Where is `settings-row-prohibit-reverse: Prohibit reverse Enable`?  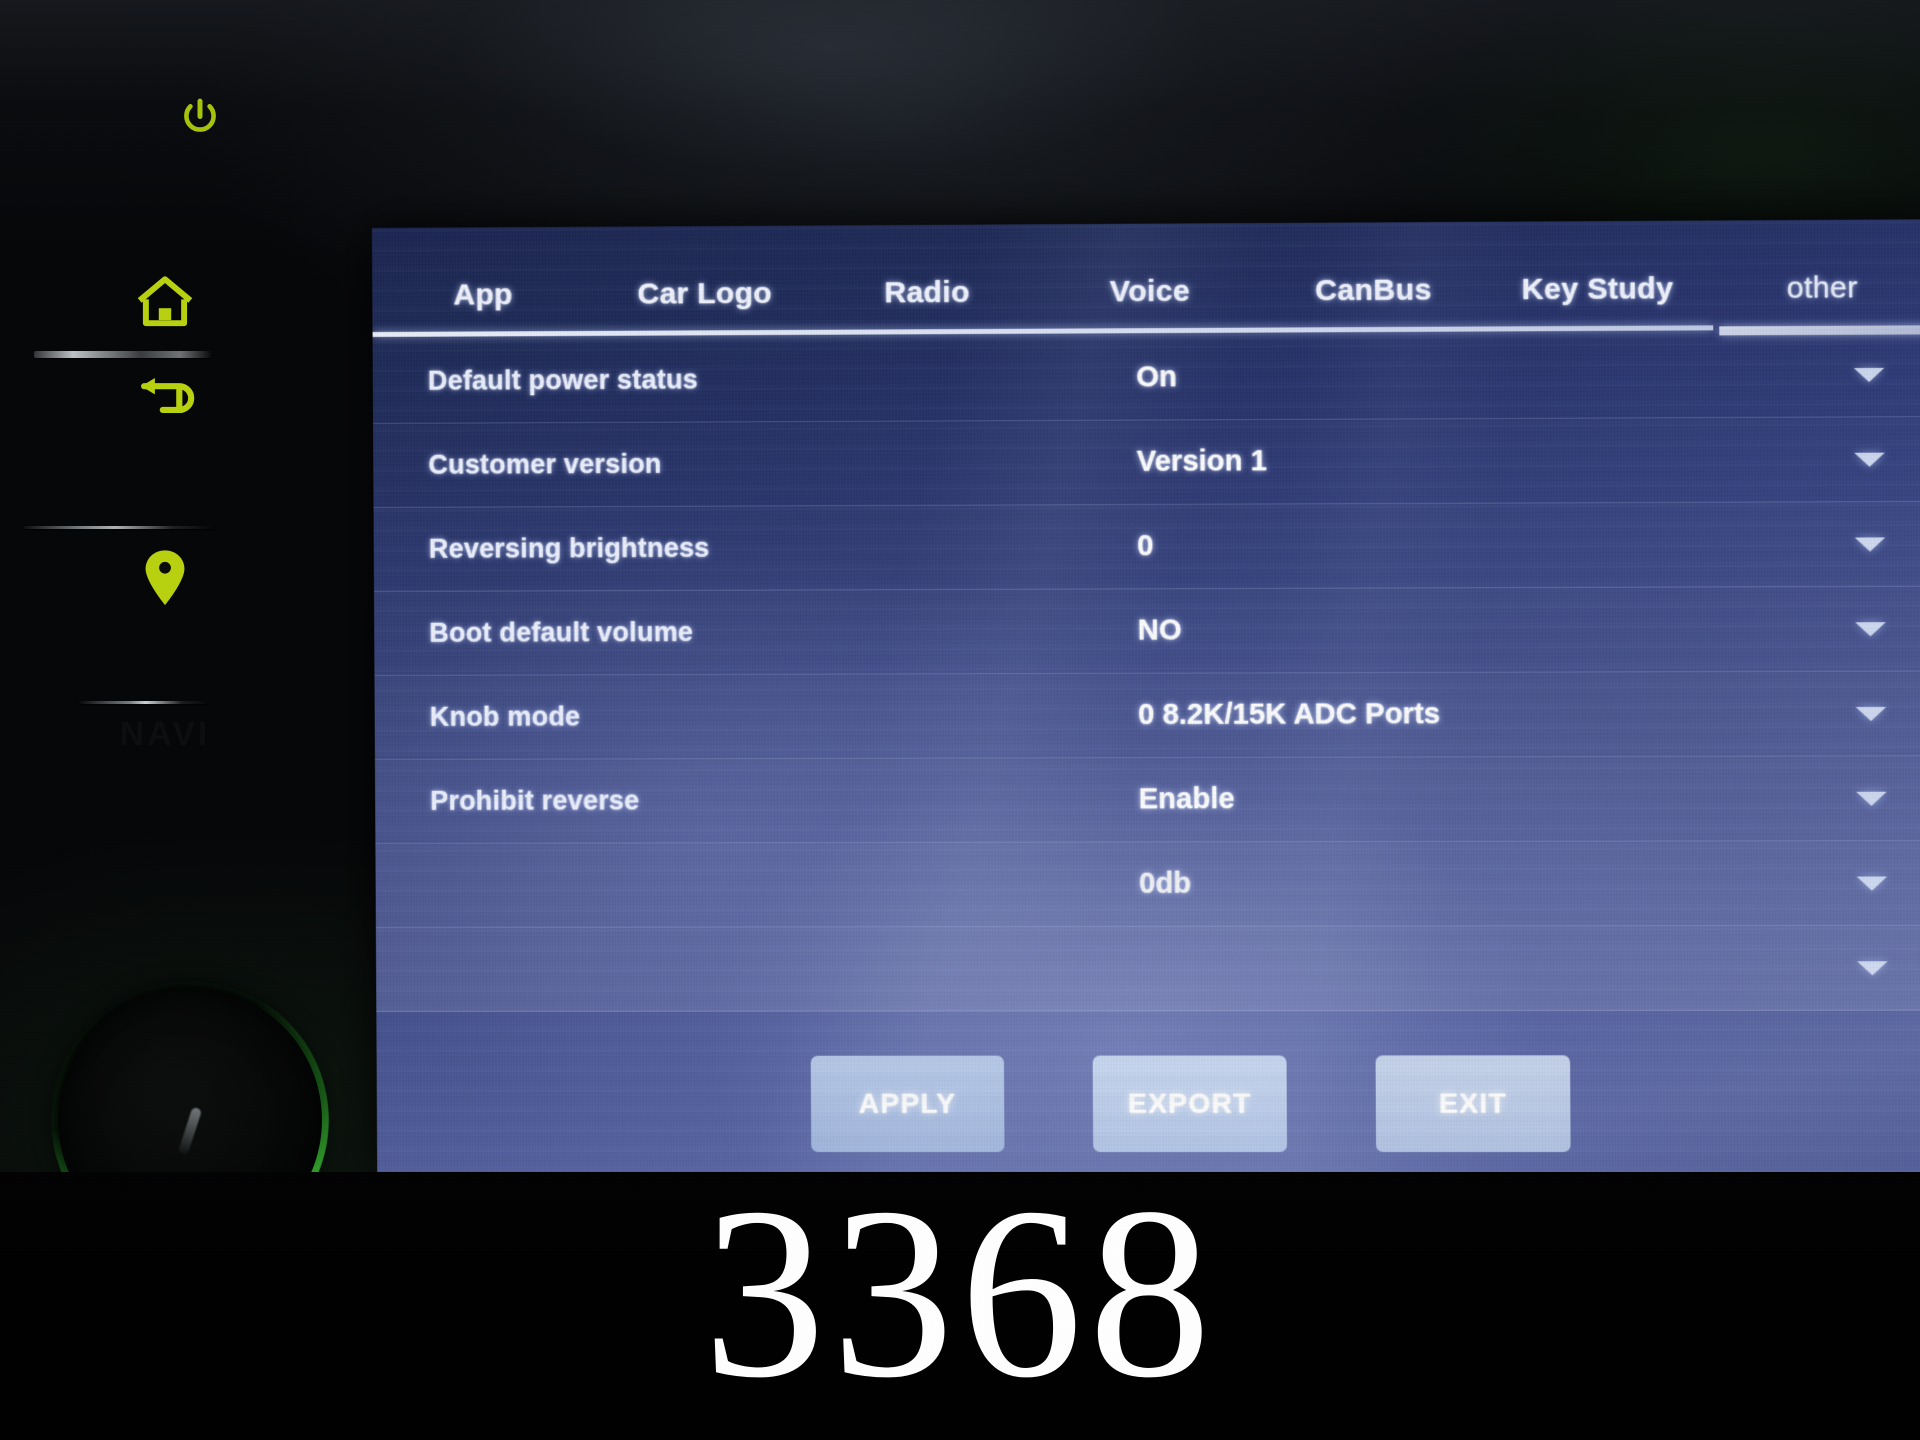
settings-row-prohibit-reverse: Prohibit reverse Enable is located at coordinates (1147, 800).